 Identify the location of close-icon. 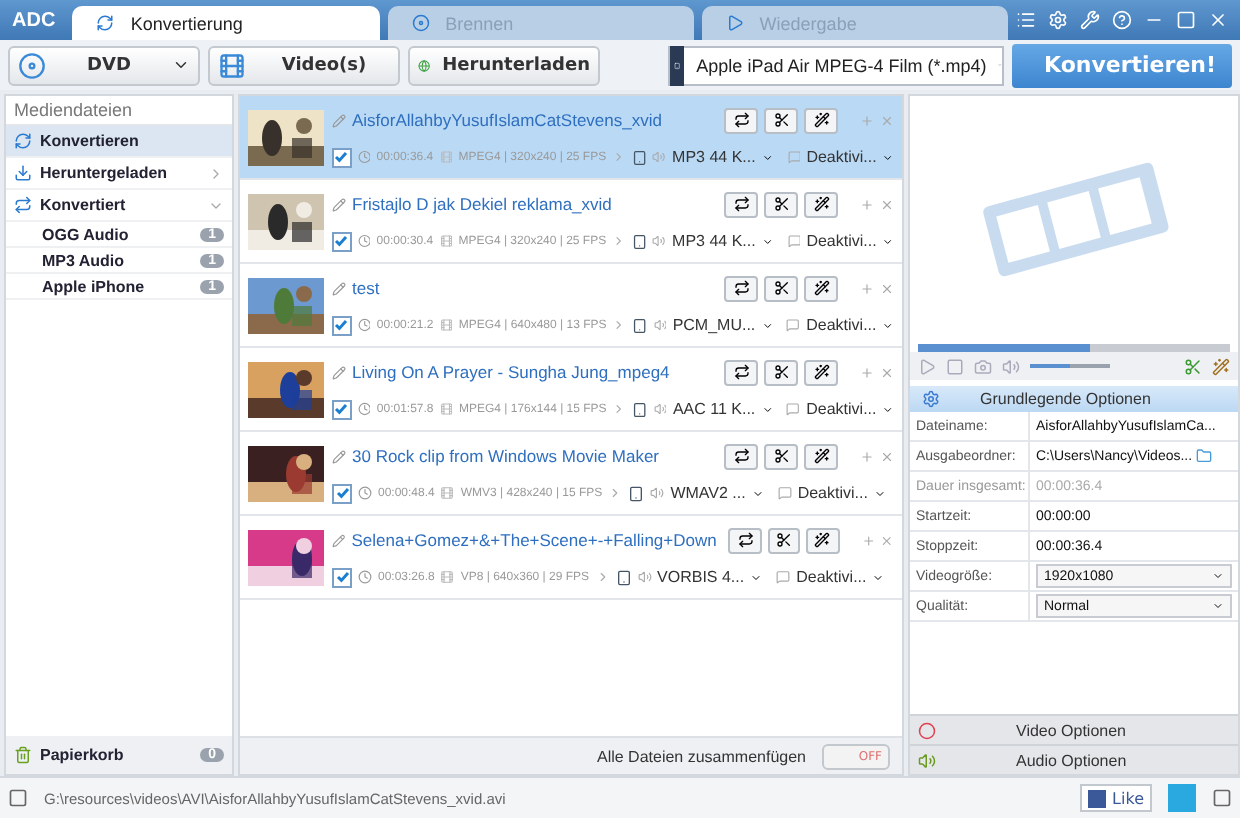
(1218, 20).